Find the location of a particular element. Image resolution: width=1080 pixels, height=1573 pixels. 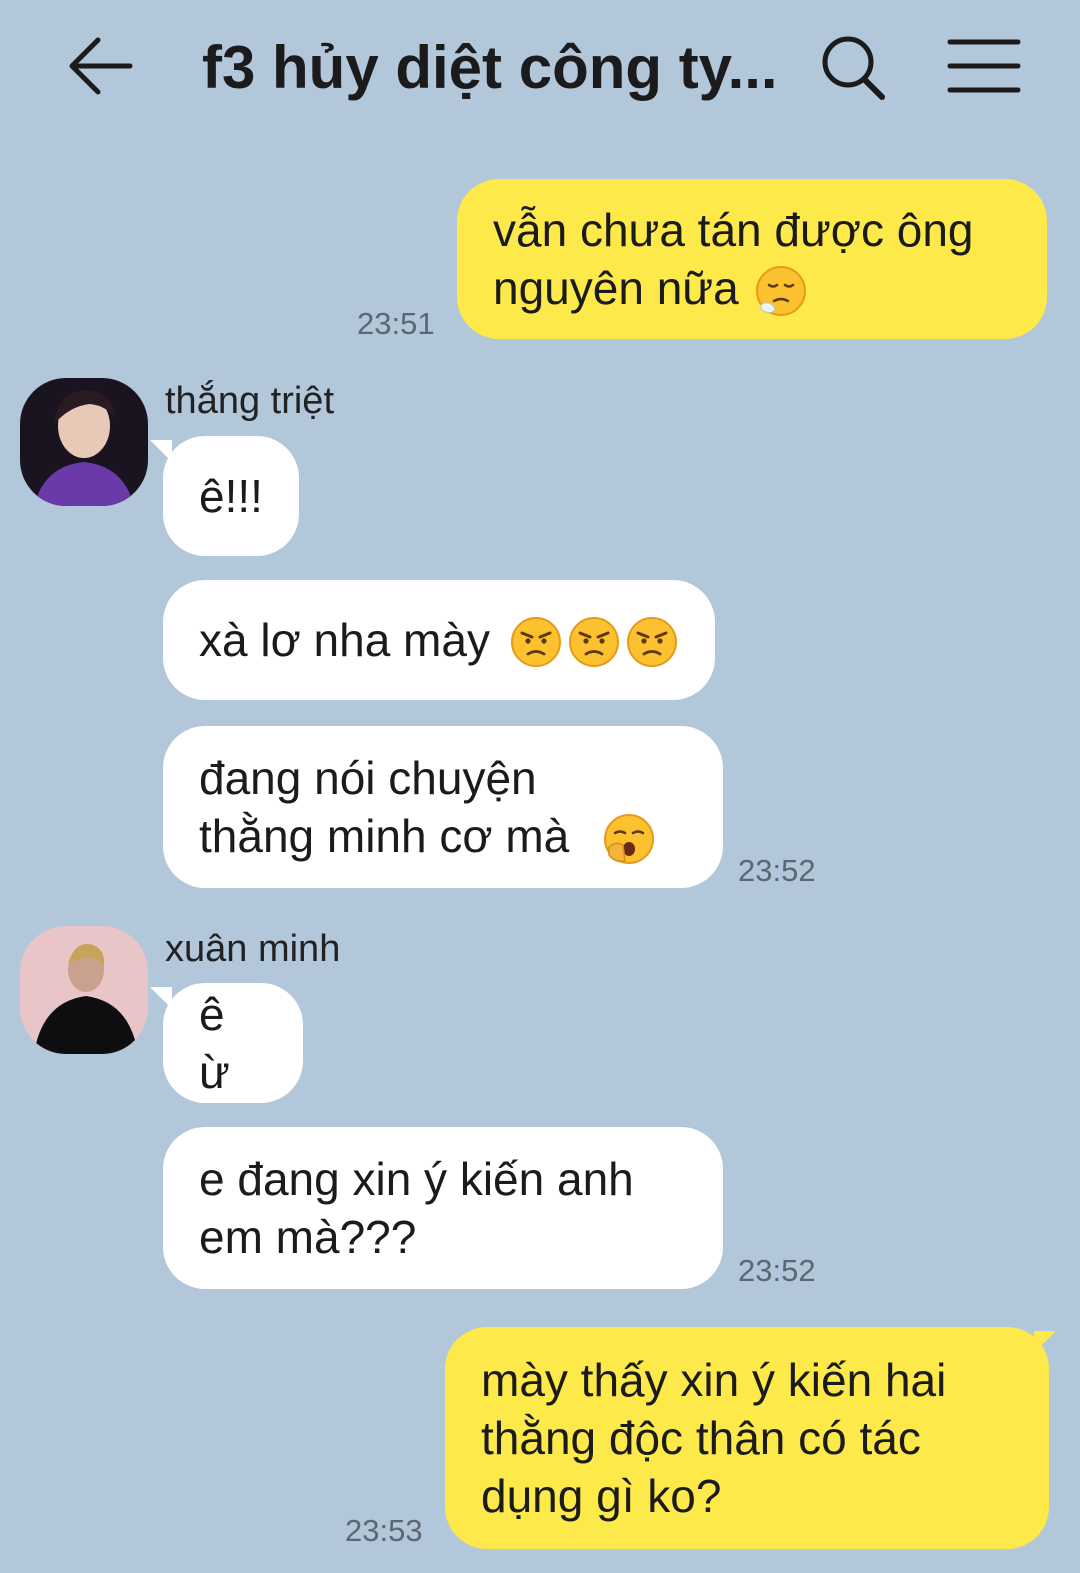

message-bubble-incoming: ê!!! is located at coordinates (231, 496).